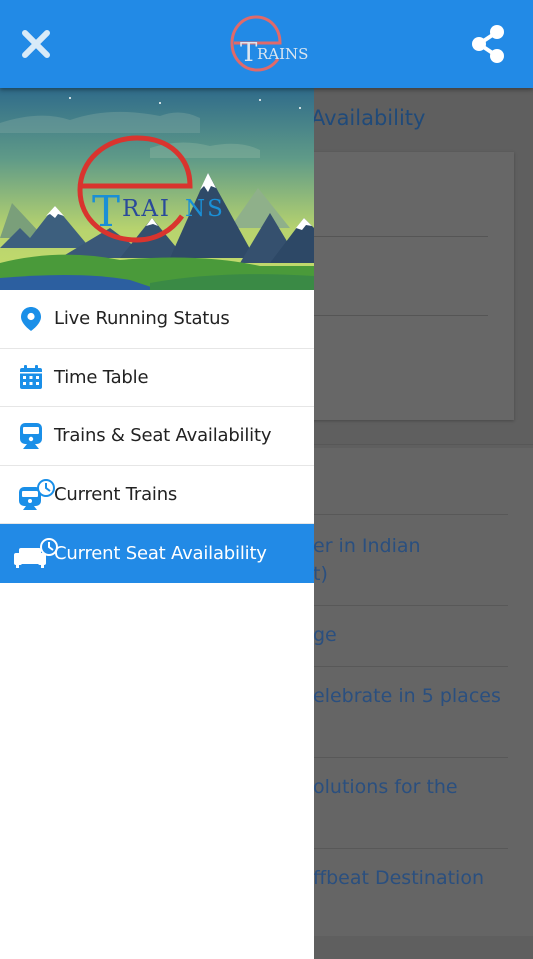 This screenshot has width=533, height=959. What do you see at coordinates (146, 209) in the screenshot?
I see `drawer-logo-rains: RAI` at bounding box center [146, 209].